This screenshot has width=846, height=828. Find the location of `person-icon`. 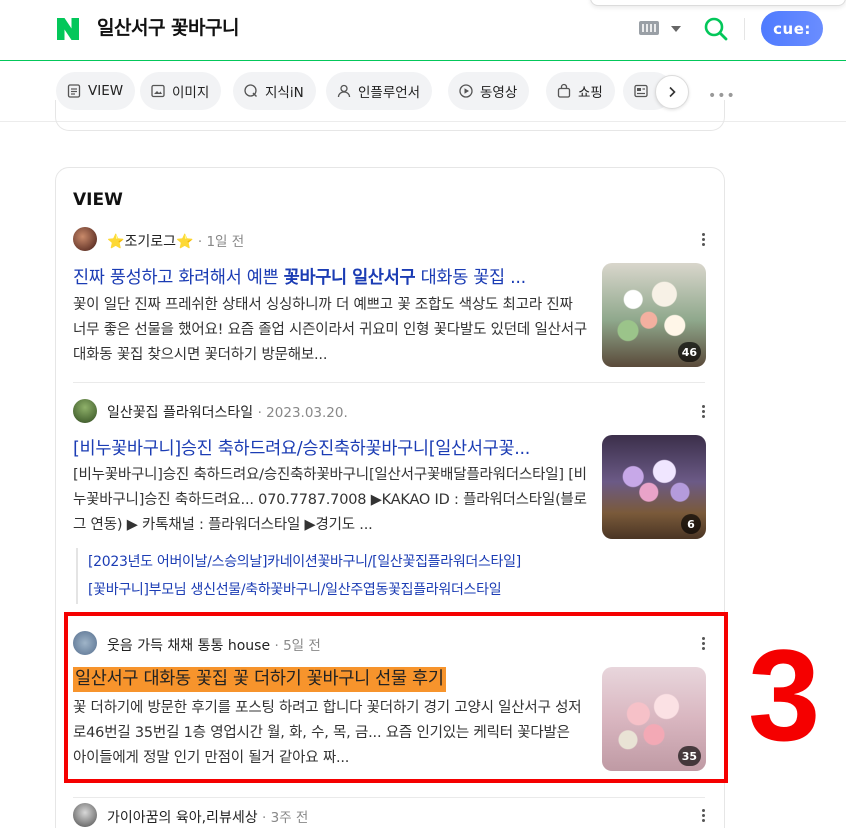

person-icon is located at coordinates (344, 91).